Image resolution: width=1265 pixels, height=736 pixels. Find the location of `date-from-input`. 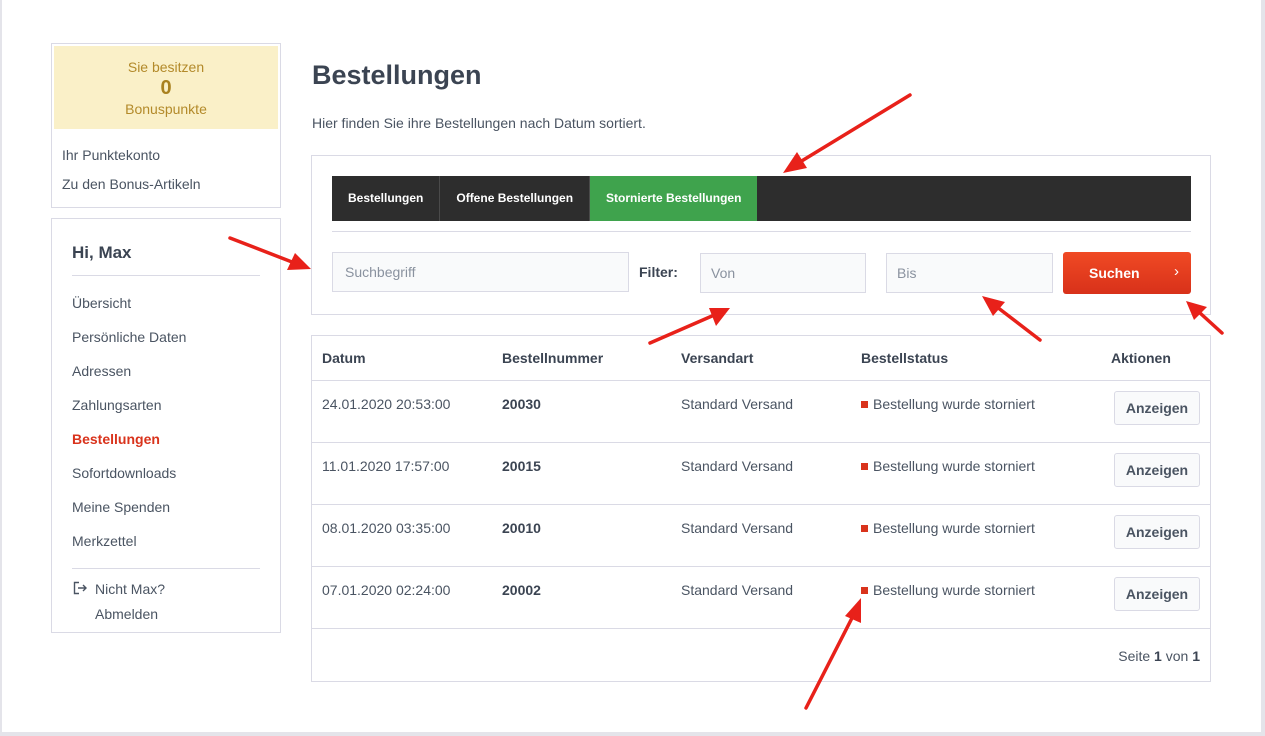

date-from-input is located at coordinates (783, 273).